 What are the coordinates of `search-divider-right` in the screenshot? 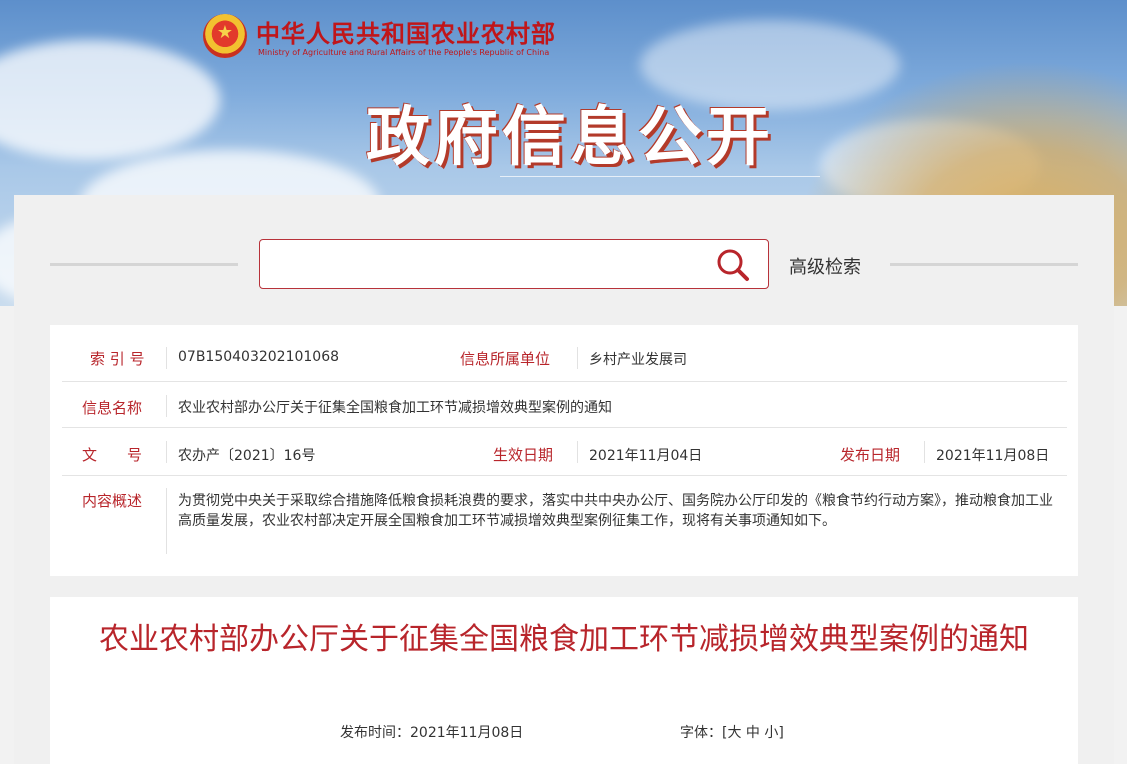 It's located at (984, 264).